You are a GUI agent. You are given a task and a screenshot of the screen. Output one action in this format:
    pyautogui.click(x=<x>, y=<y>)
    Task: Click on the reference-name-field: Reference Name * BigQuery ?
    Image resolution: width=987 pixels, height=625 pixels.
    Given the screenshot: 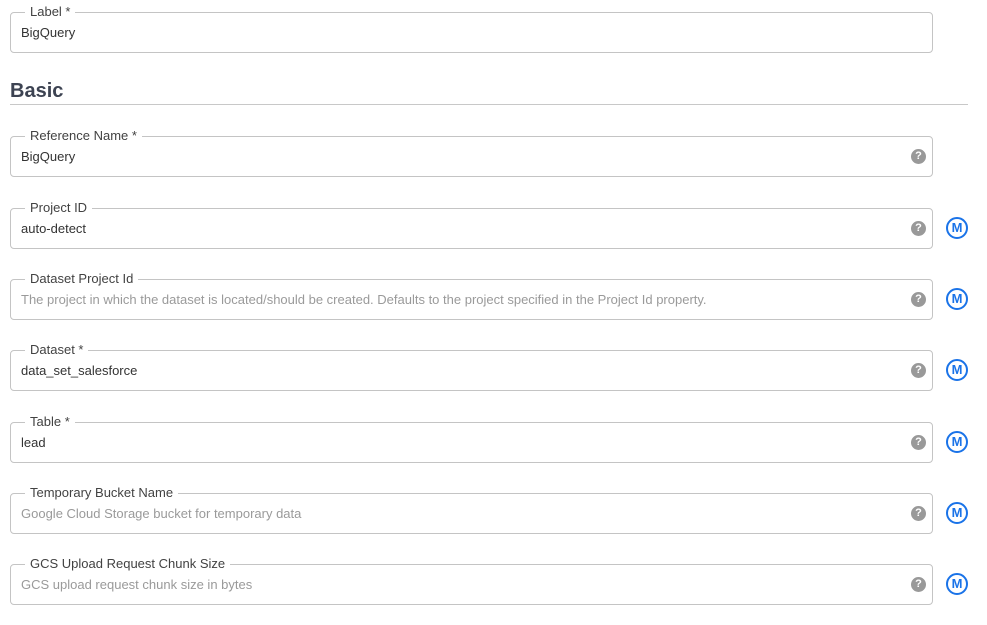 What is the action you would take?
    pyautogui.click(x=471, y=152)
    